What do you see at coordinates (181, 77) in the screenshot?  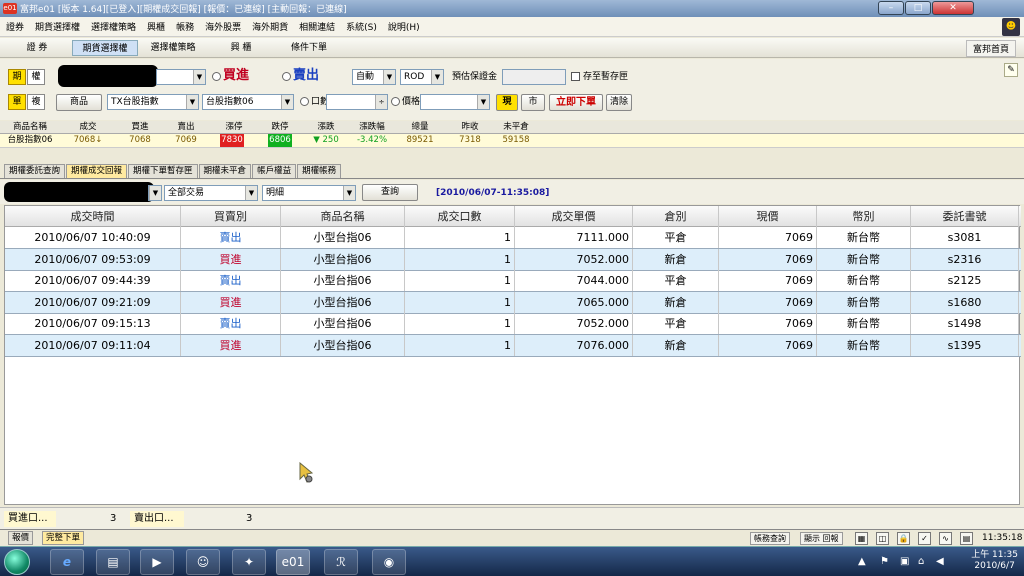 I see `account-select: ▼` at bounding box center [181, 77].